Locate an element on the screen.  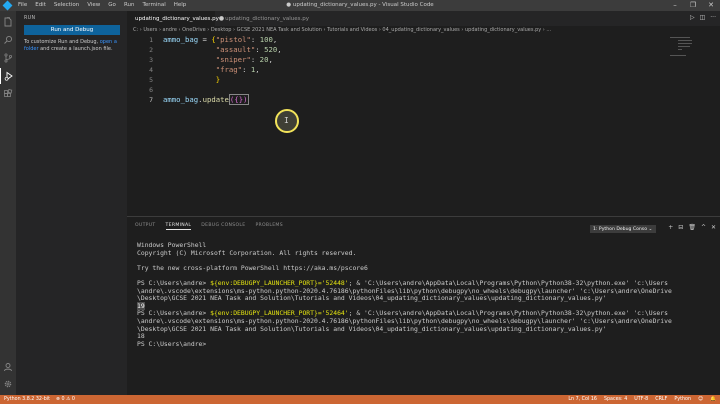
editor-scrollbar is located at coordinates (714, 125).